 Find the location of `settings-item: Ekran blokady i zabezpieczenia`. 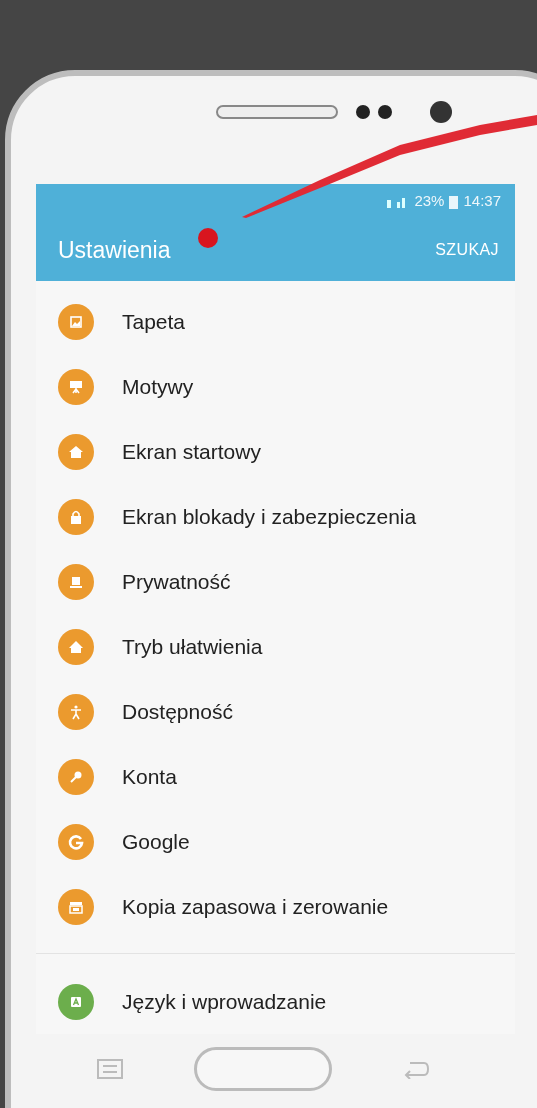

settings-item: Ekran blokady i zabezpieczenia is located at coordinates (275, 516).